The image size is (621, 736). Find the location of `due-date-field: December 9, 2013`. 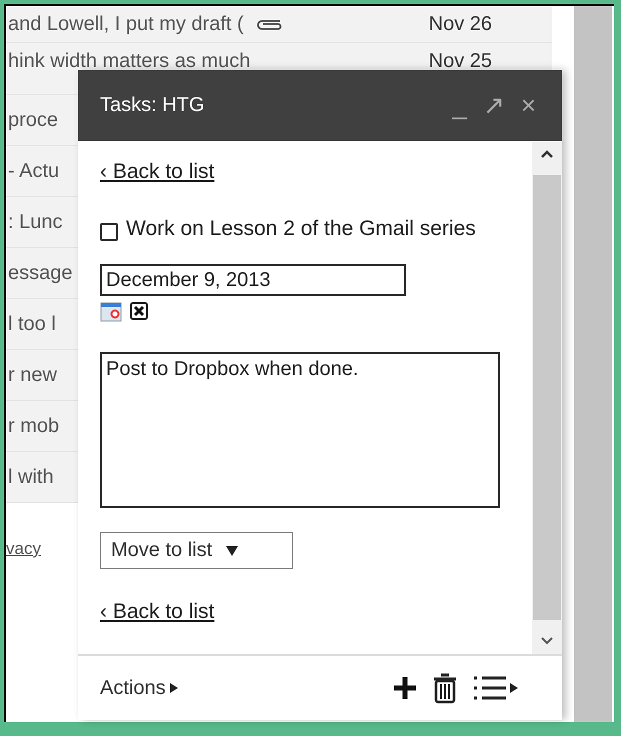

due-date-field: December 9, 2013 is located at coordinates (253, 280).